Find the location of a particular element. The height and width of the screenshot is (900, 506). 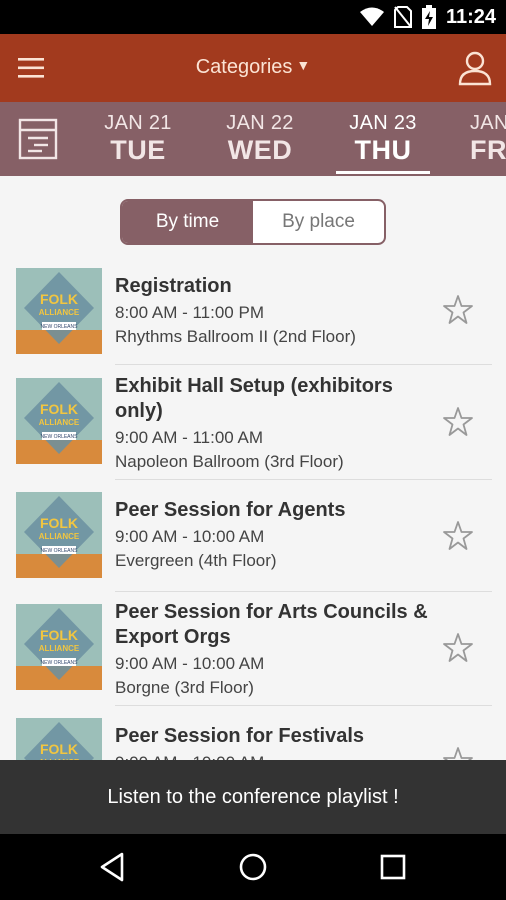

battery-charging-icon is located at coordinates (428, 17).